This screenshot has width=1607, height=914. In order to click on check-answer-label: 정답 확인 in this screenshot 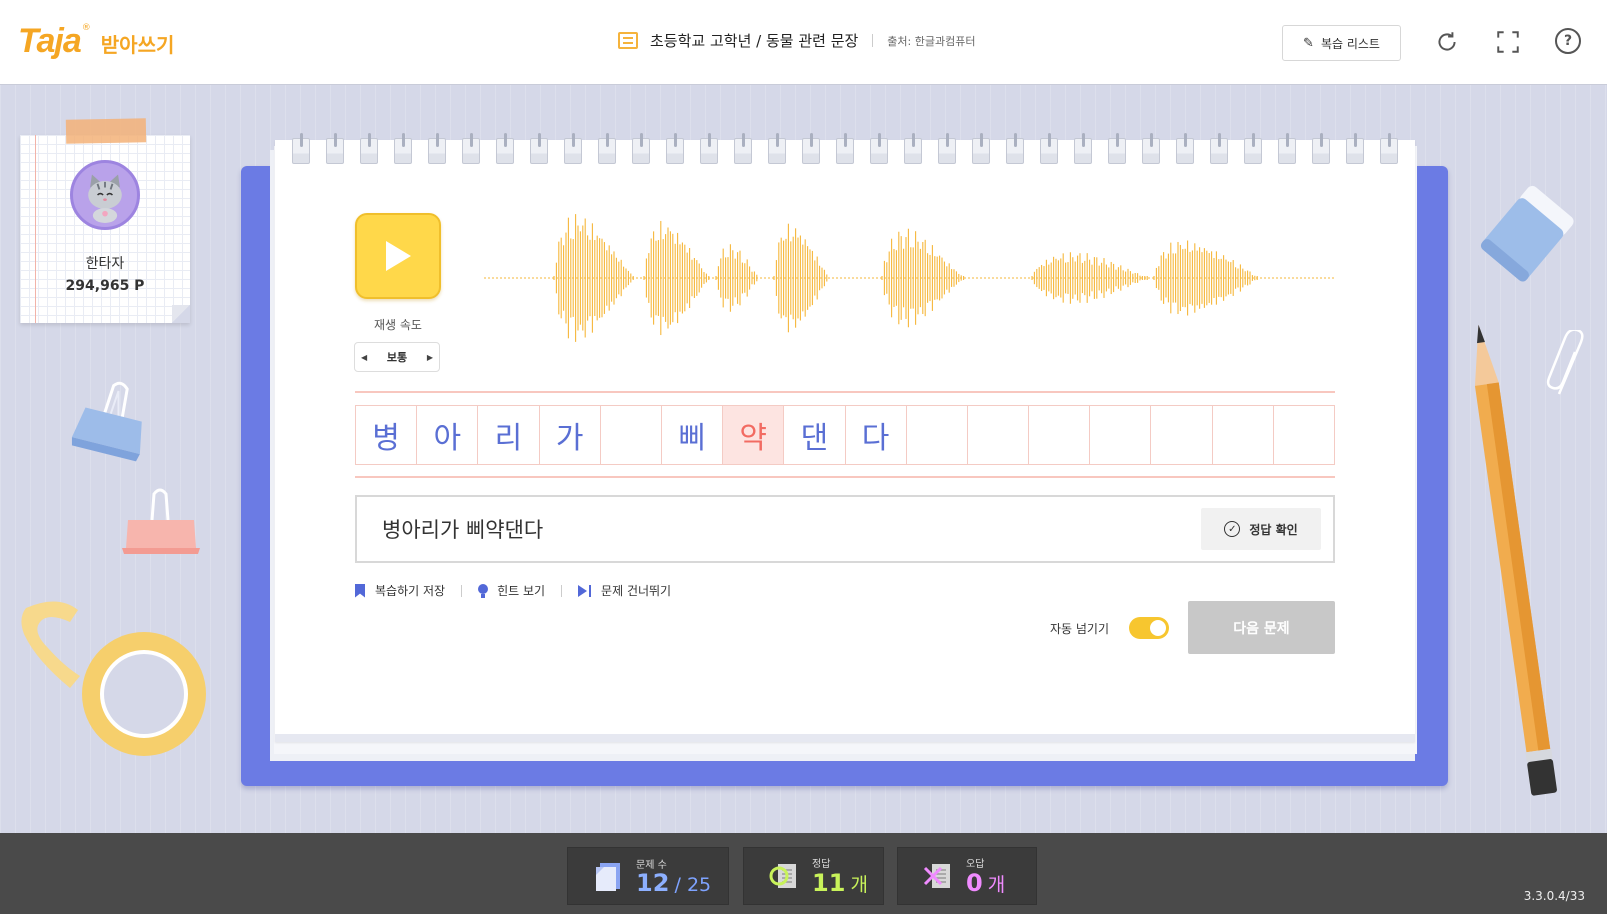, I will do `click(1273, 529)`.